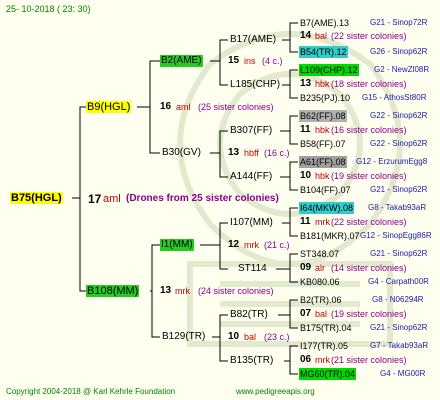  I want to click on gen4-code: G8 - N06294R, so click(398, 299).